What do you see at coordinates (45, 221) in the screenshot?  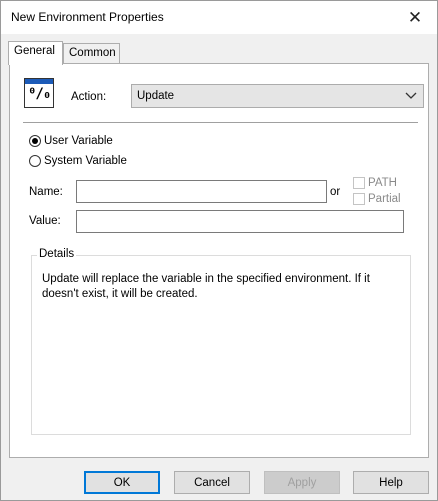 I see `value-label: Value:` at bounding box center [45, 221].